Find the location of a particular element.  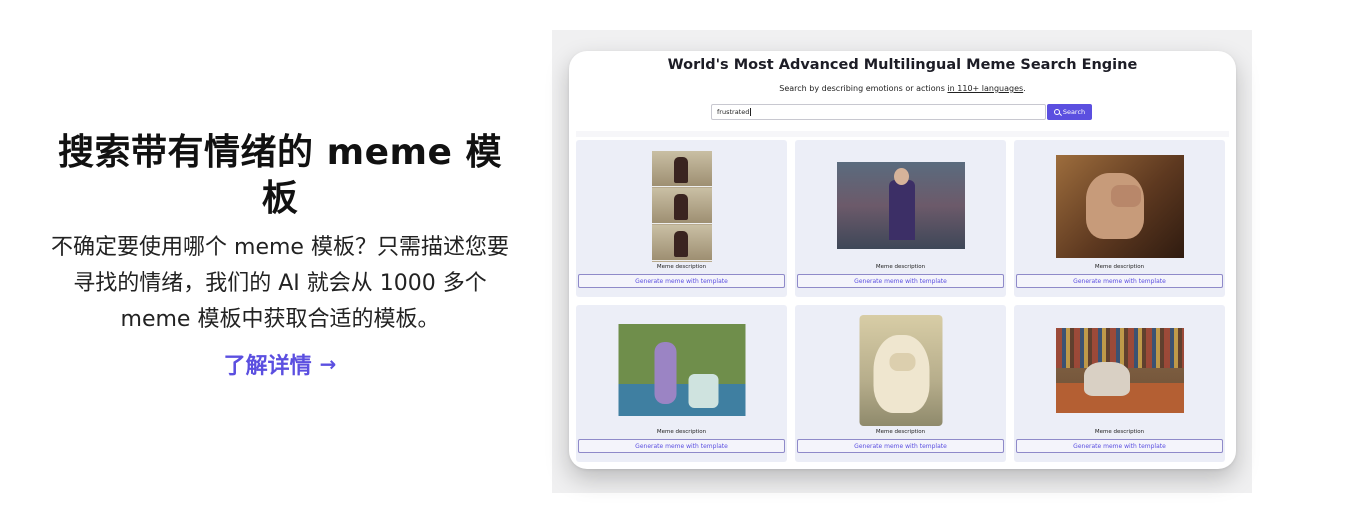

arrow-right-icon: → is located at coordinates (328, 364).